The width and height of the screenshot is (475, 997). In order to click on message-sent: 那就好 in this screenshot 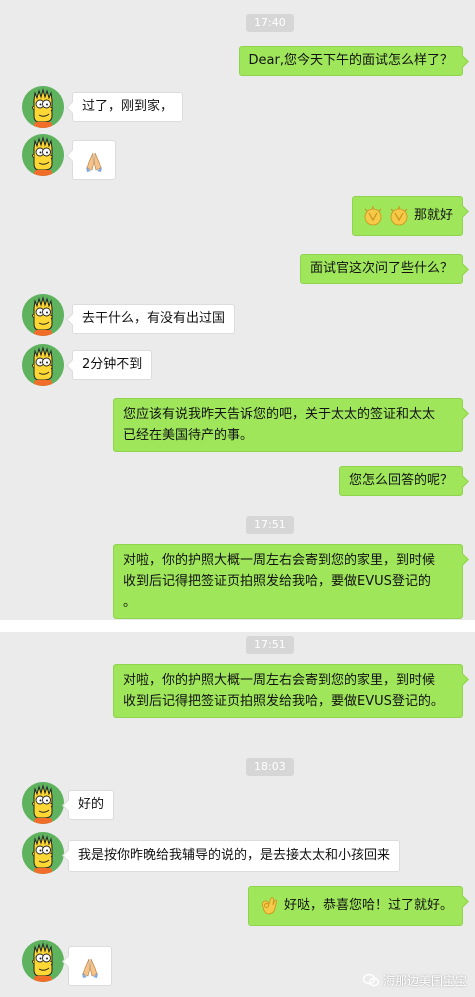, I will do `click(407, 216)`.